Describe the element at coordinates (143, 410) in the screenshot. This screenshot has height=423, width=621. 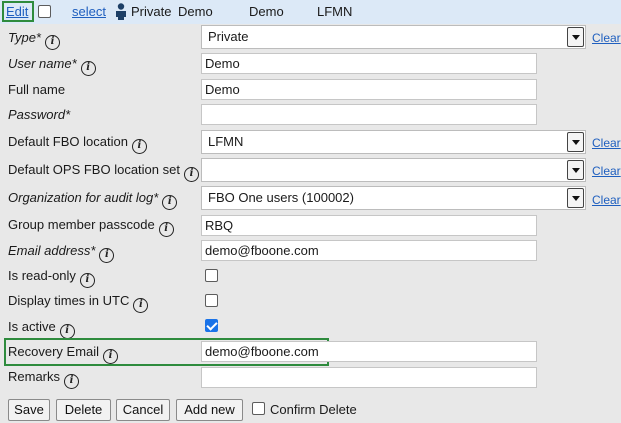
I see `cancel-button: Cancel` at that location.